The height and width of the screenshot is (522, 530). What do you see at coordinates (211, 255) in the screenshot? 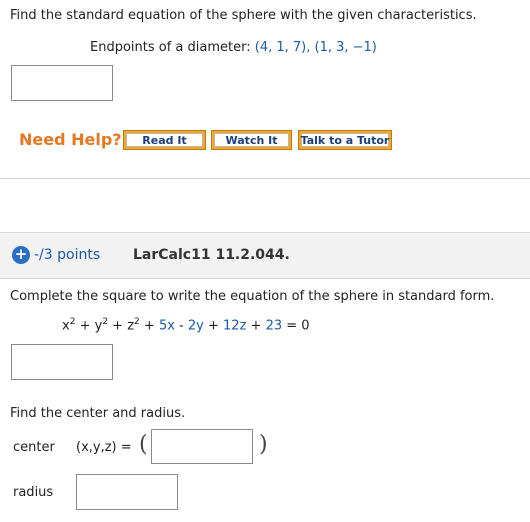
I see `problem-source: LarCalc11 11.2.044.` at bounding box center [211, 255].